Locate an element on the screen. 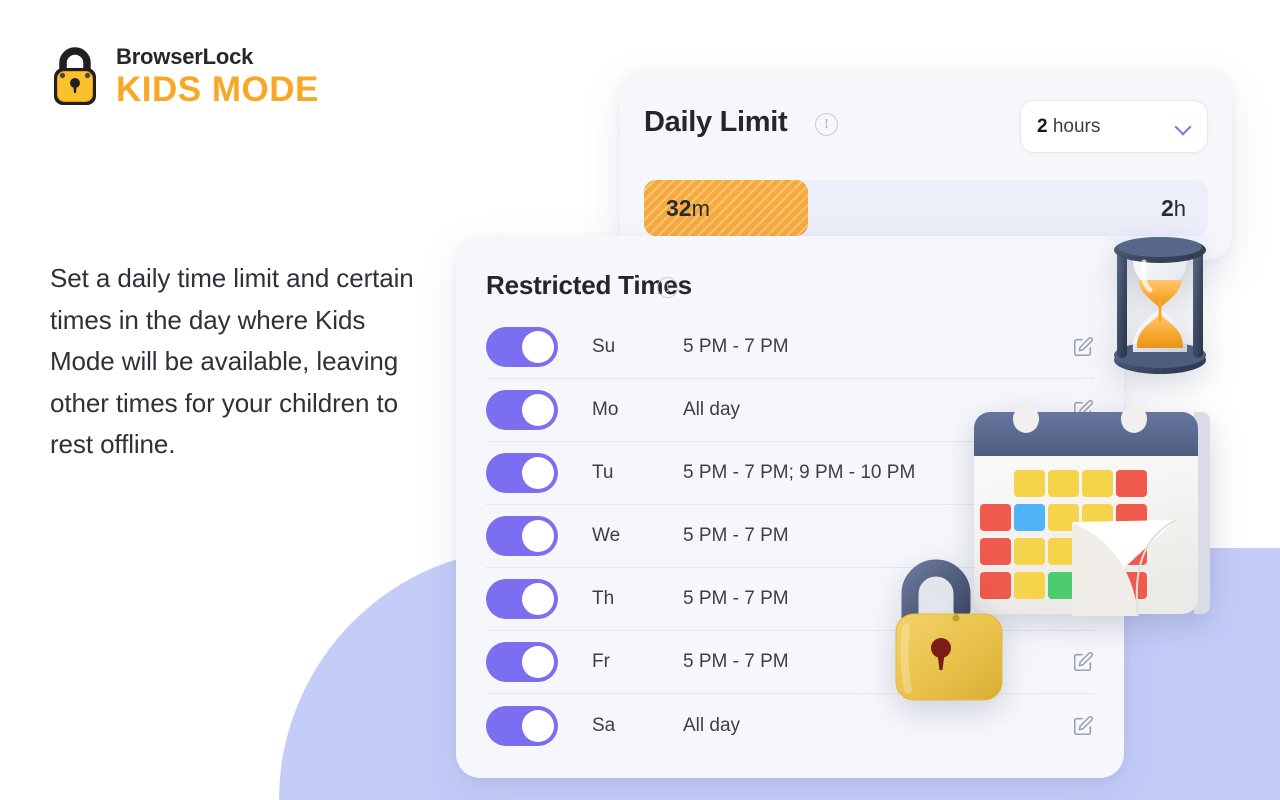  daily-limit-total-label: 2h is located at coordinates (1173, 208).